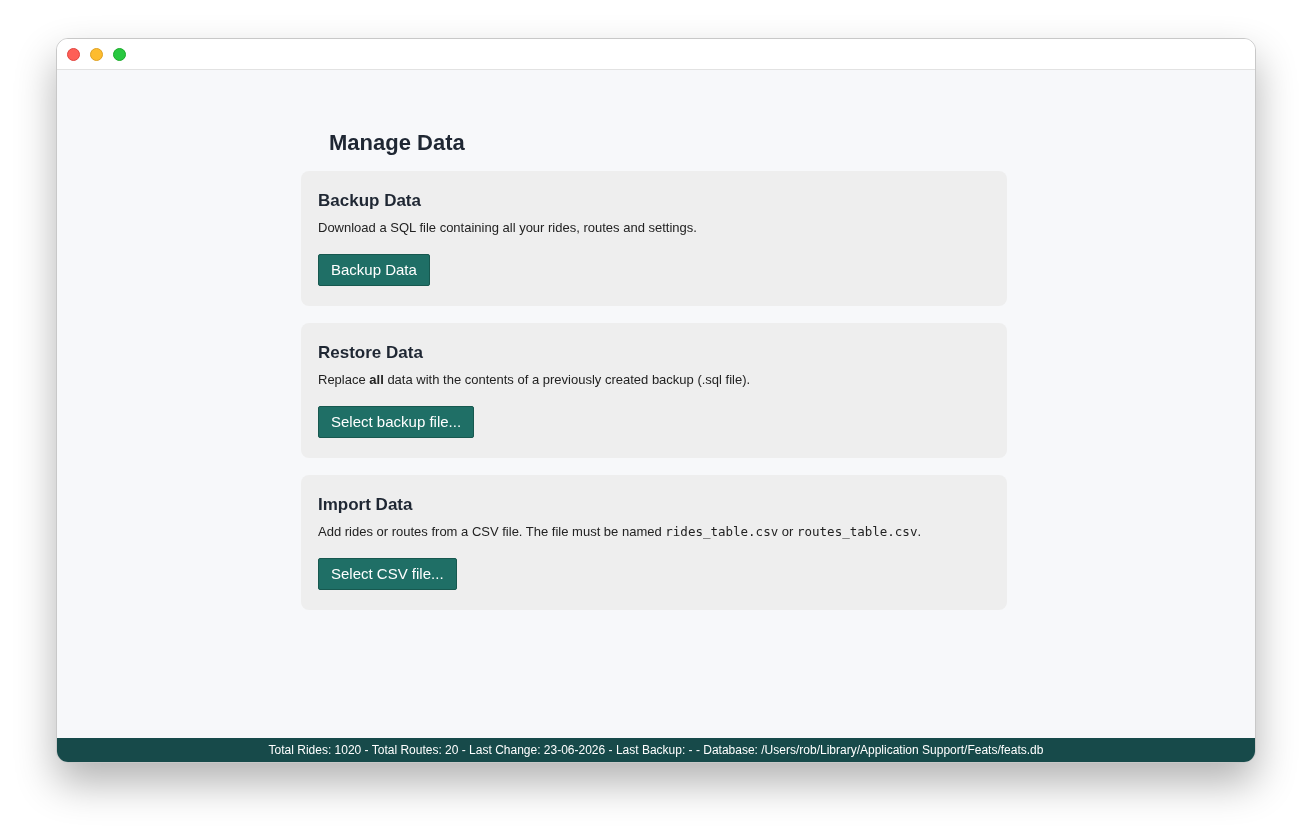 This screenshot has width=1312, height=838. I want to click on section-heading: Import Data, so click(366, 505).